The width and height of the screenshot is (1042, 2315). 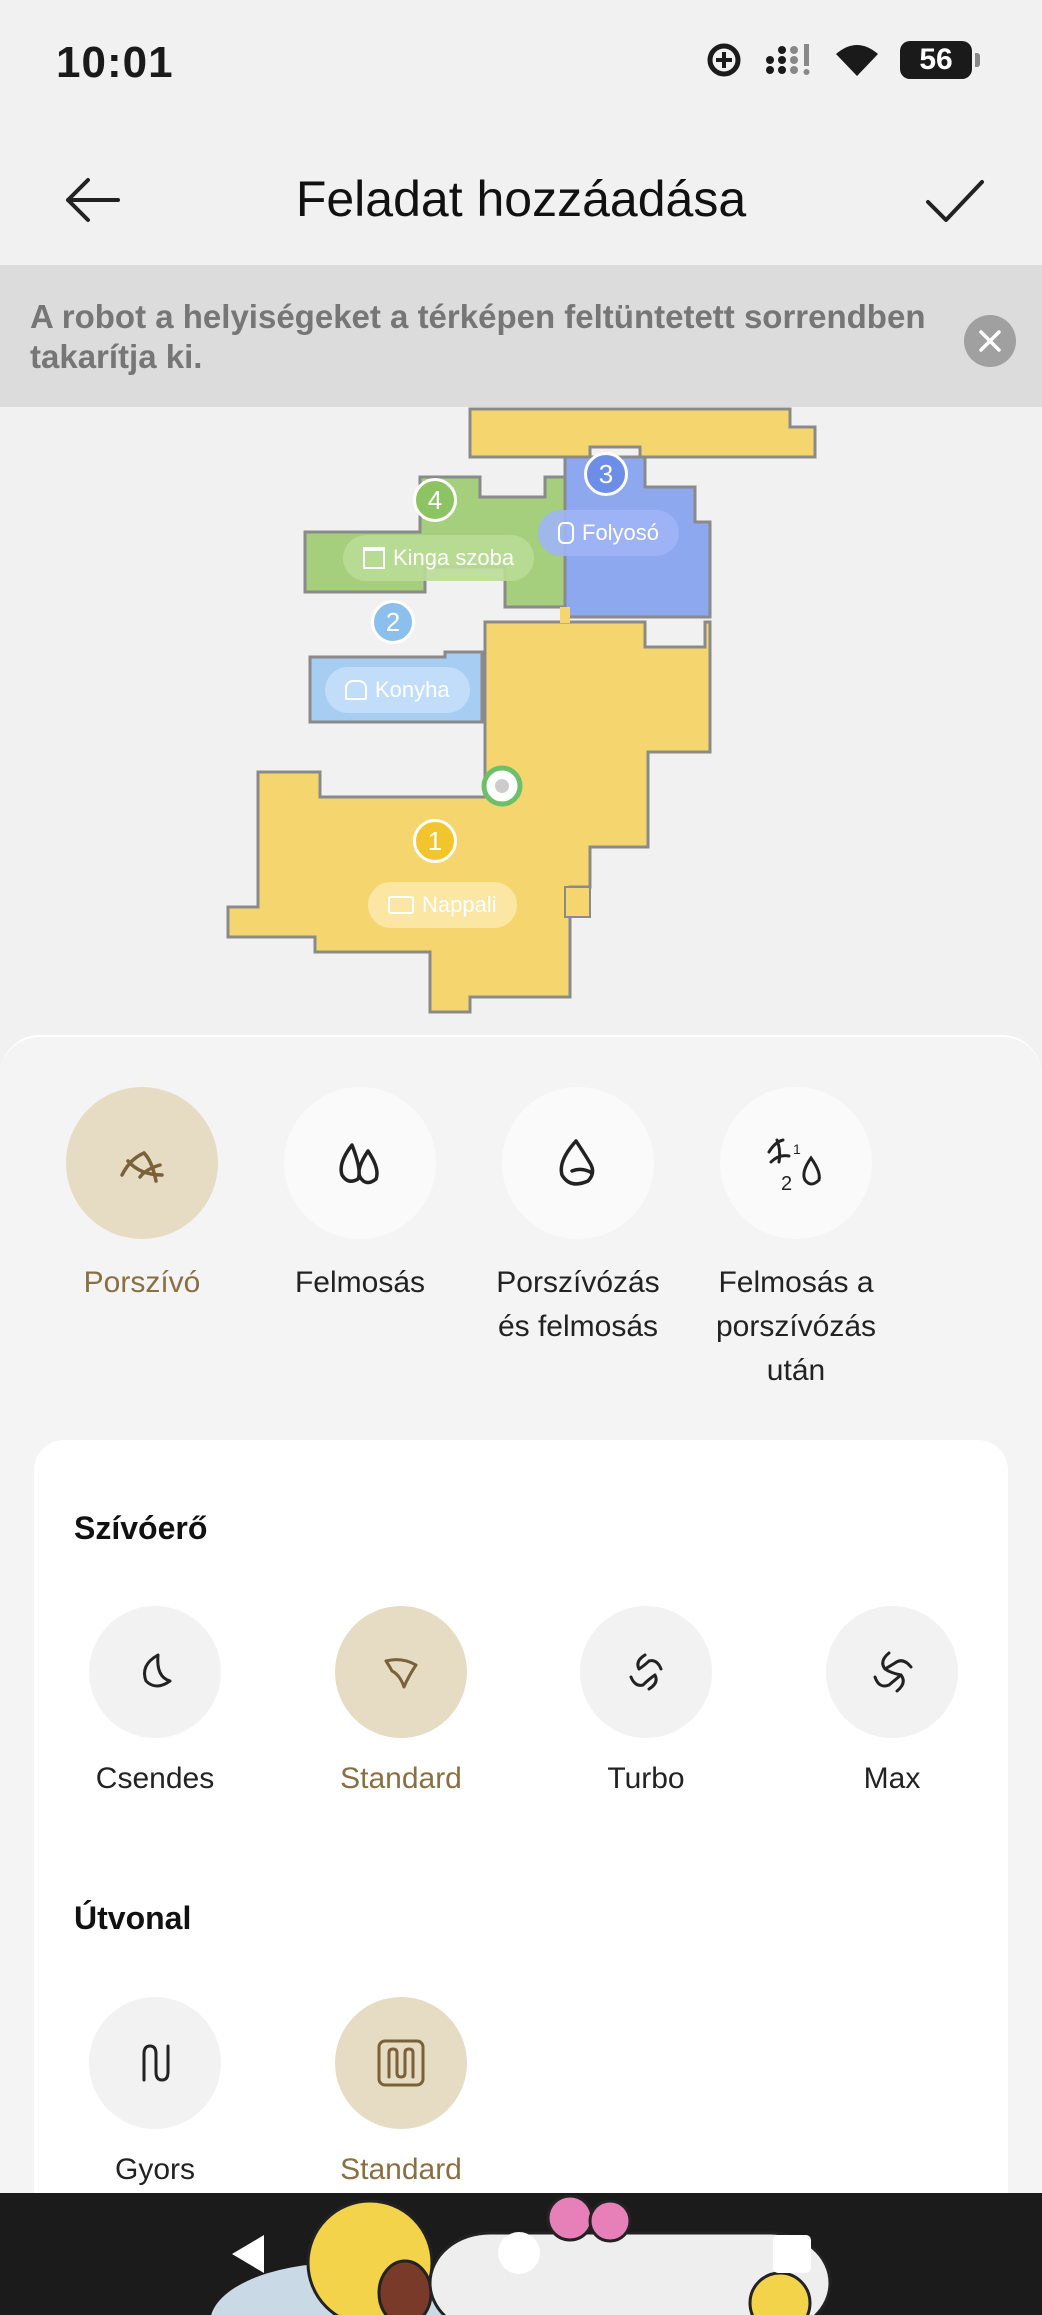 I want to click on mode-vacuum: Porszívó, so click(x=142, y=1196).